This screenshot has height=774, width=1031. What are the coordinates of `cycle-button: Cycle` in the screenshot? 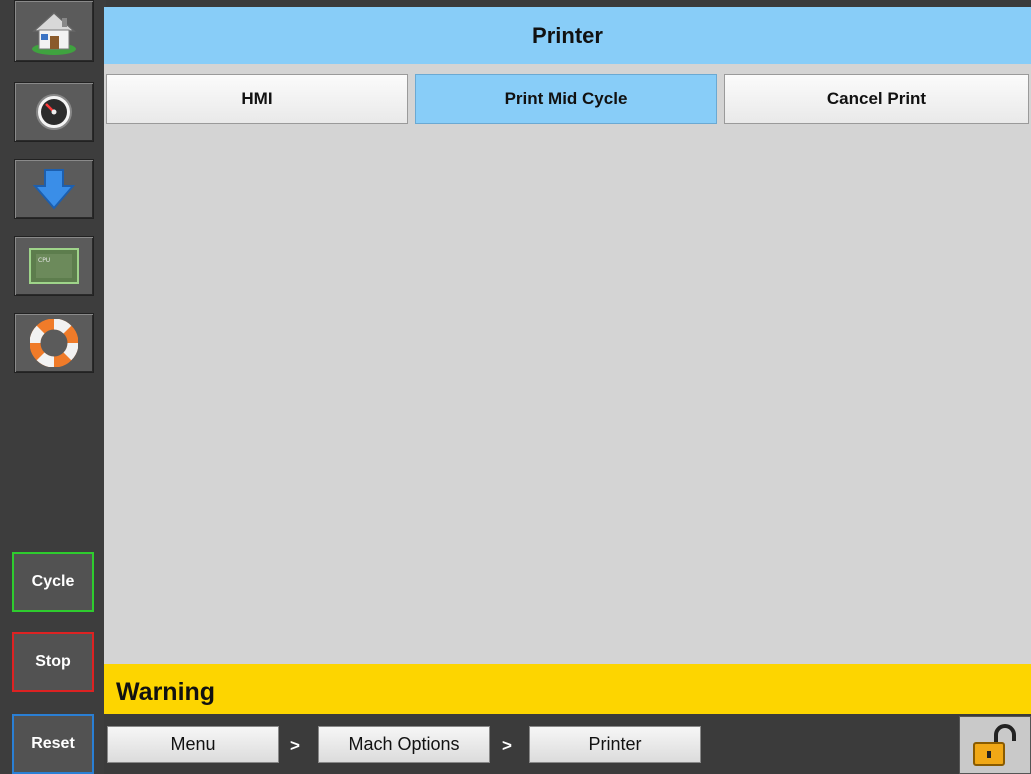 It's located at (53, 582).